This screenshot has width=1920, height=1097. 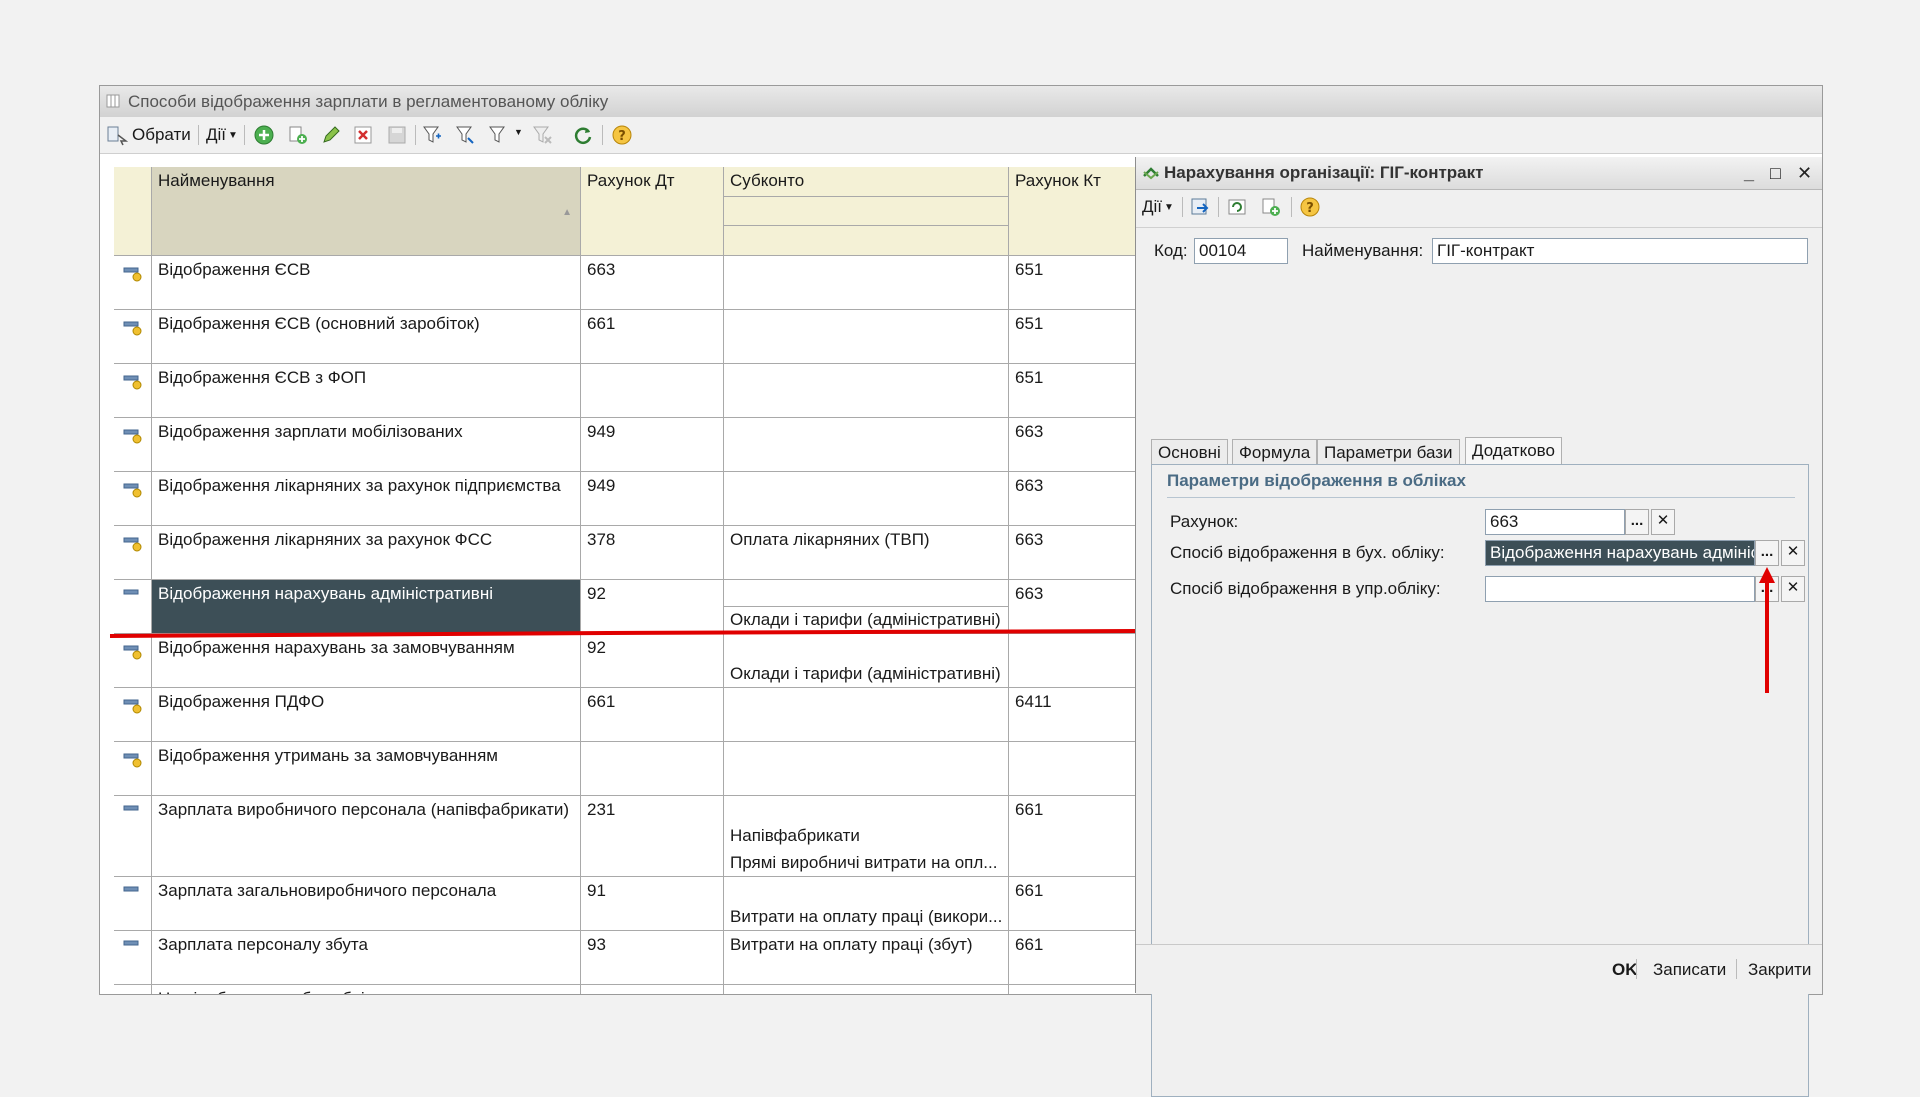 I want to click on copy-icon, so click(x=298, y=135).